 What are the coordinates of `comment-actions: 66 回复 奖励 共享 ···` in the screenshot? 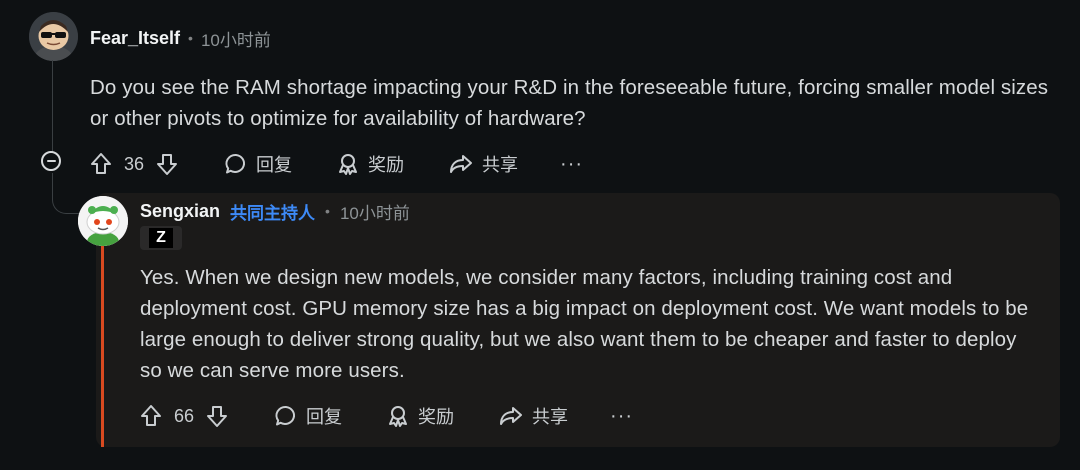 It's located at (386, 416).